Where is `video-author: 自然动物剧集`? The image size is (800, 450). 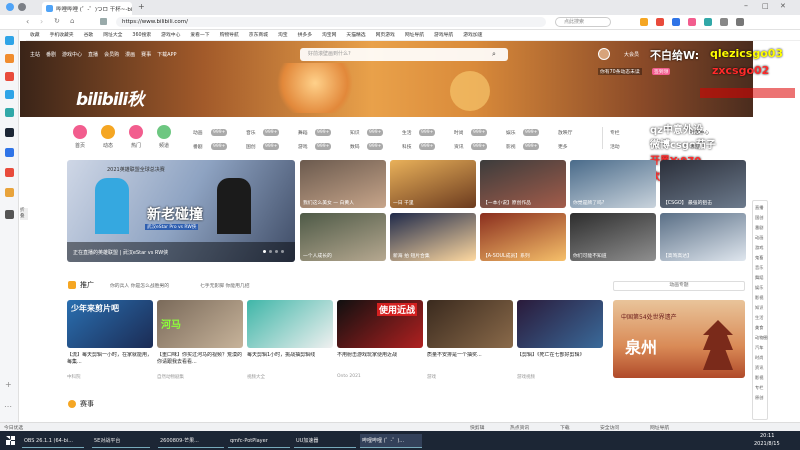
video-author: 自然动物剧集 is located at coordinates (170, 377).